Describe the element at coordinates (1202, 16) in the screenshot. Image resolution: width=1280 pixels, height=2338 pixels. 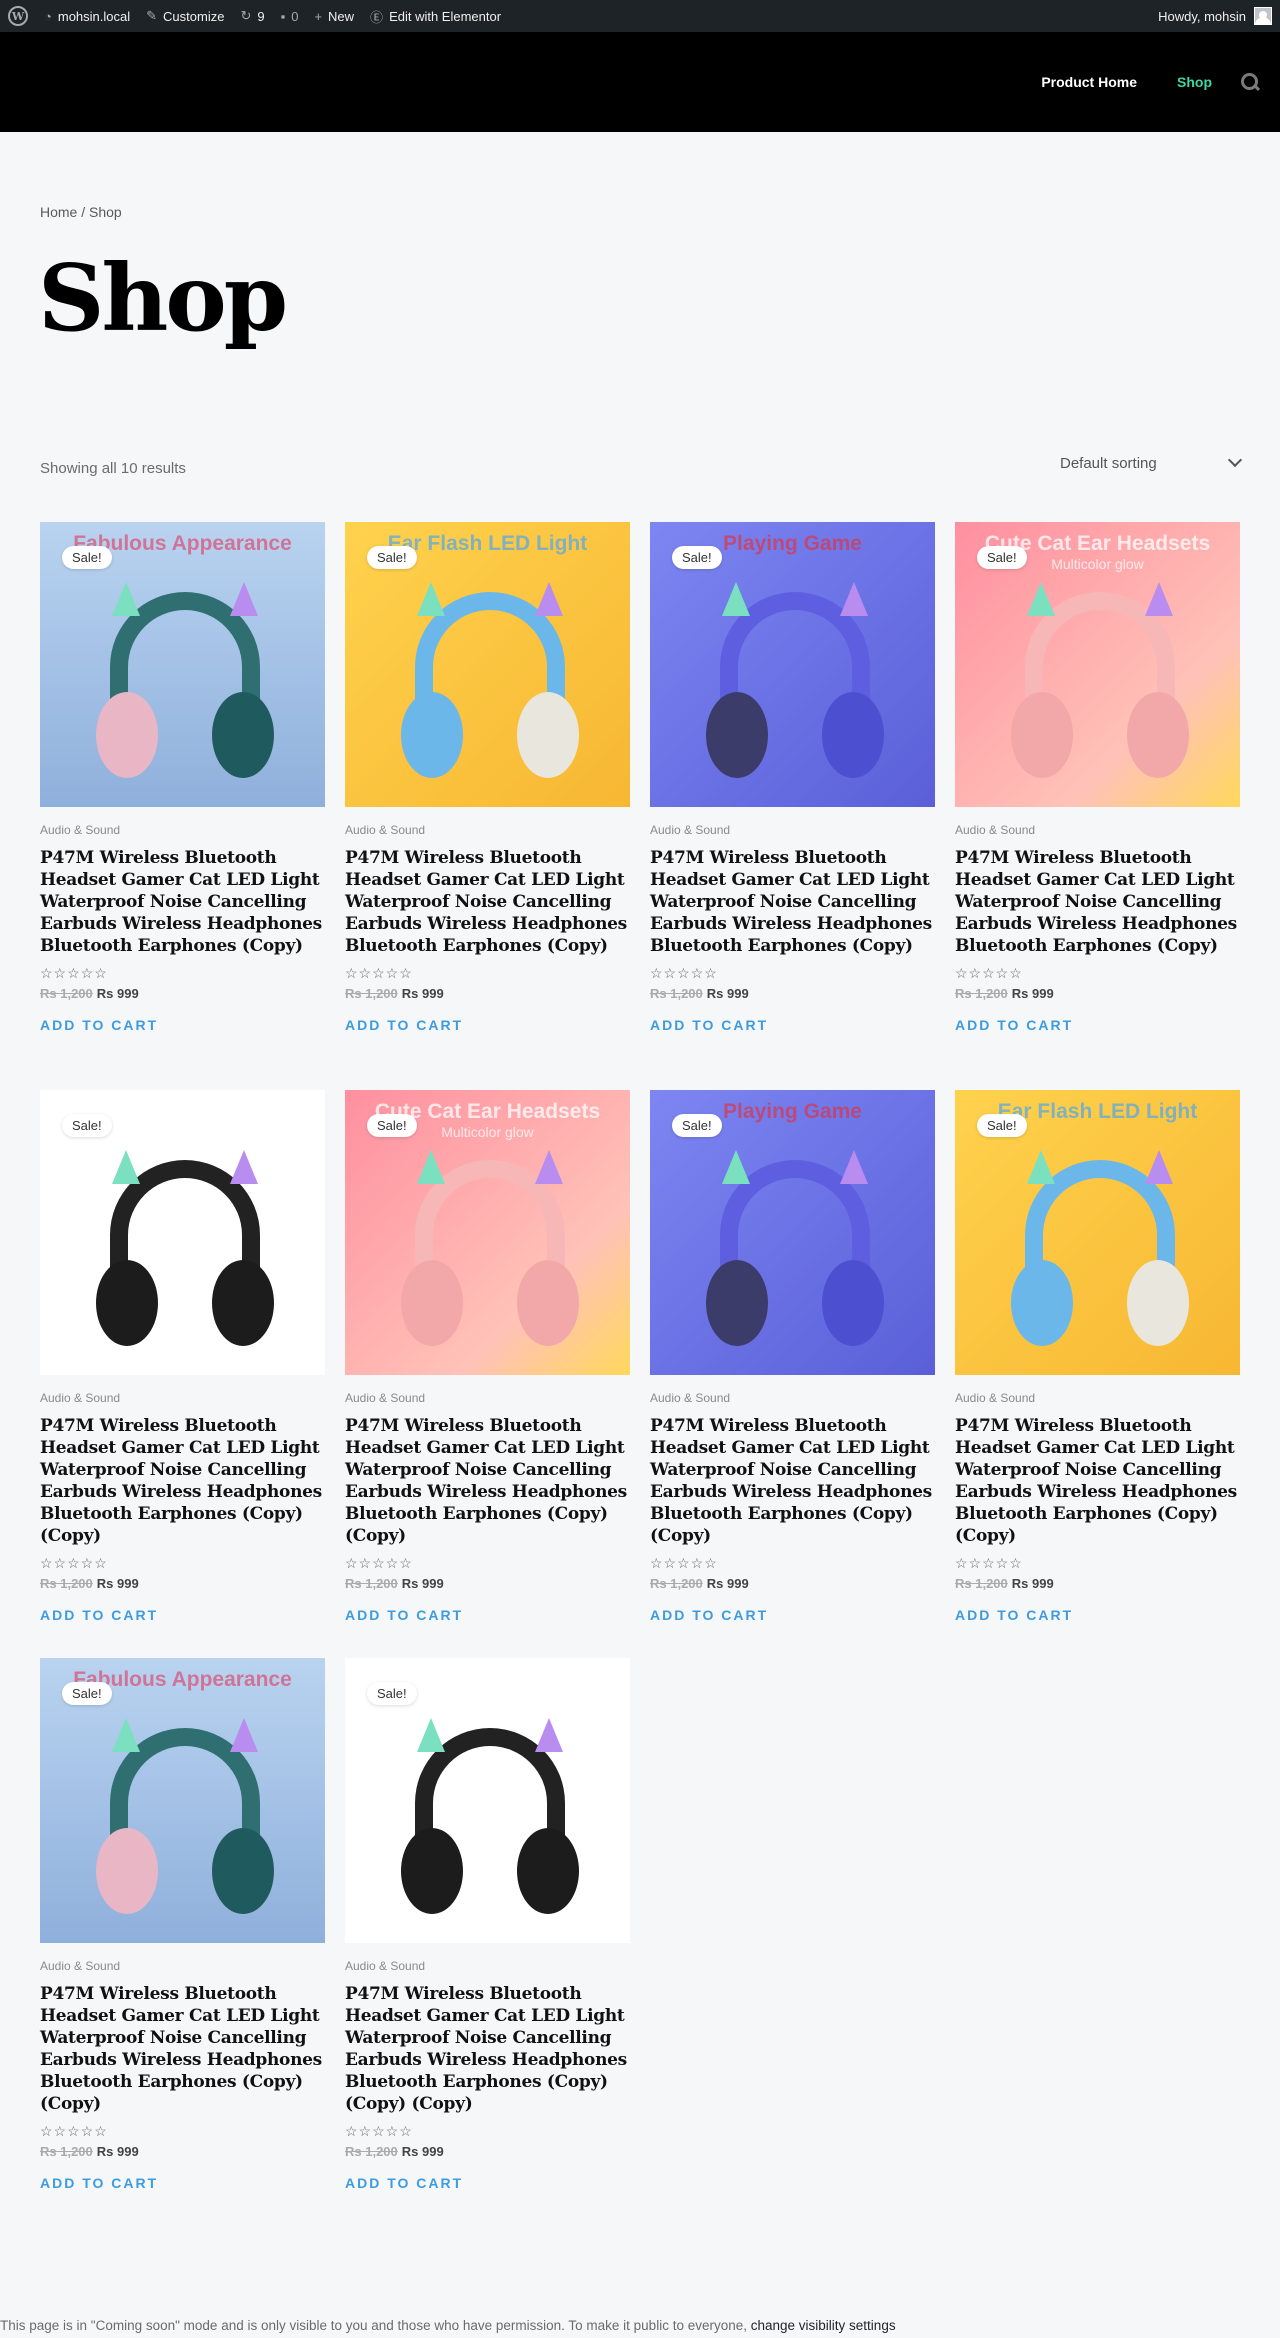
I see `howdy-label: Howdy, mohsin` at that location.